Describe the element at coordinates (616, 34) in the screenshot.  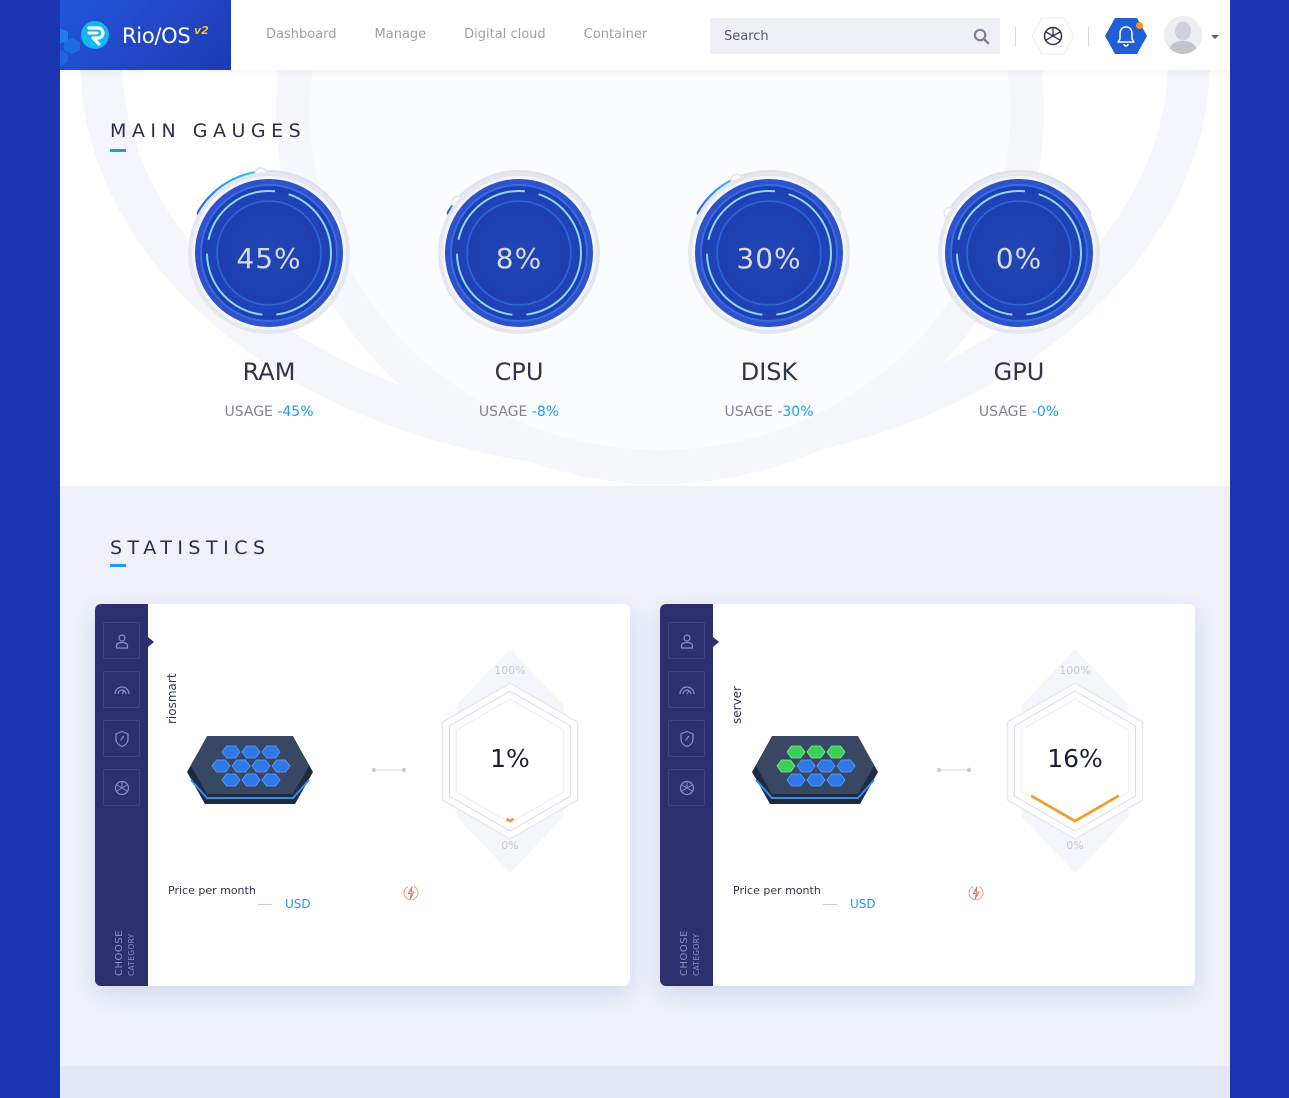
I see `nav-container: Container` at that location.